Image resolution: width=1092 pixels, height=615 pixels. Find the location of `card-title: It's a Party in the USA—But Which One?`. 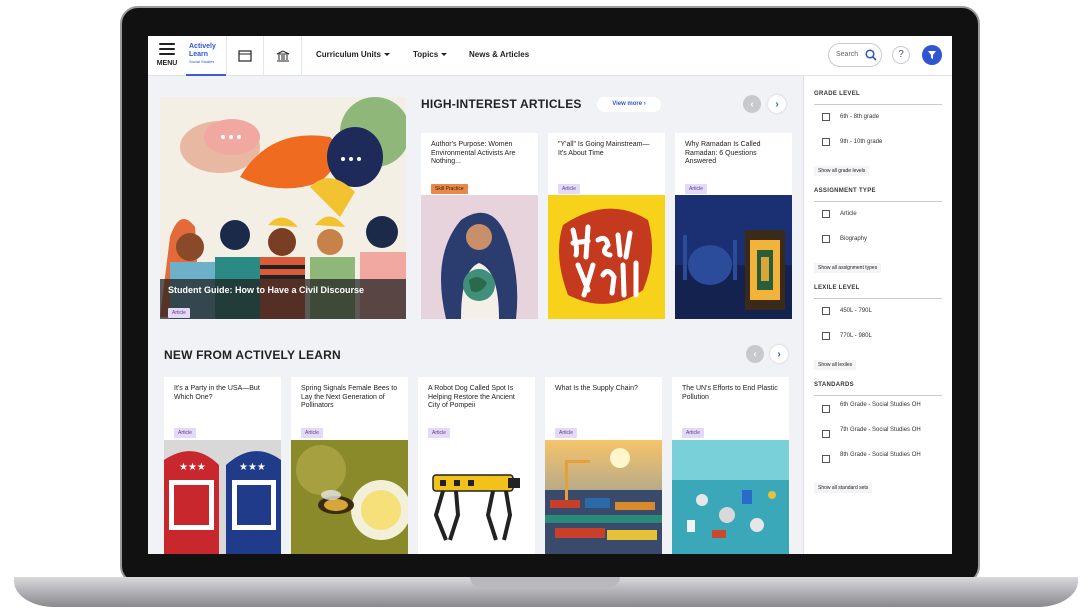

card-title: It's a Party in the USA—But Which One? is located at coordinates (217, 393).